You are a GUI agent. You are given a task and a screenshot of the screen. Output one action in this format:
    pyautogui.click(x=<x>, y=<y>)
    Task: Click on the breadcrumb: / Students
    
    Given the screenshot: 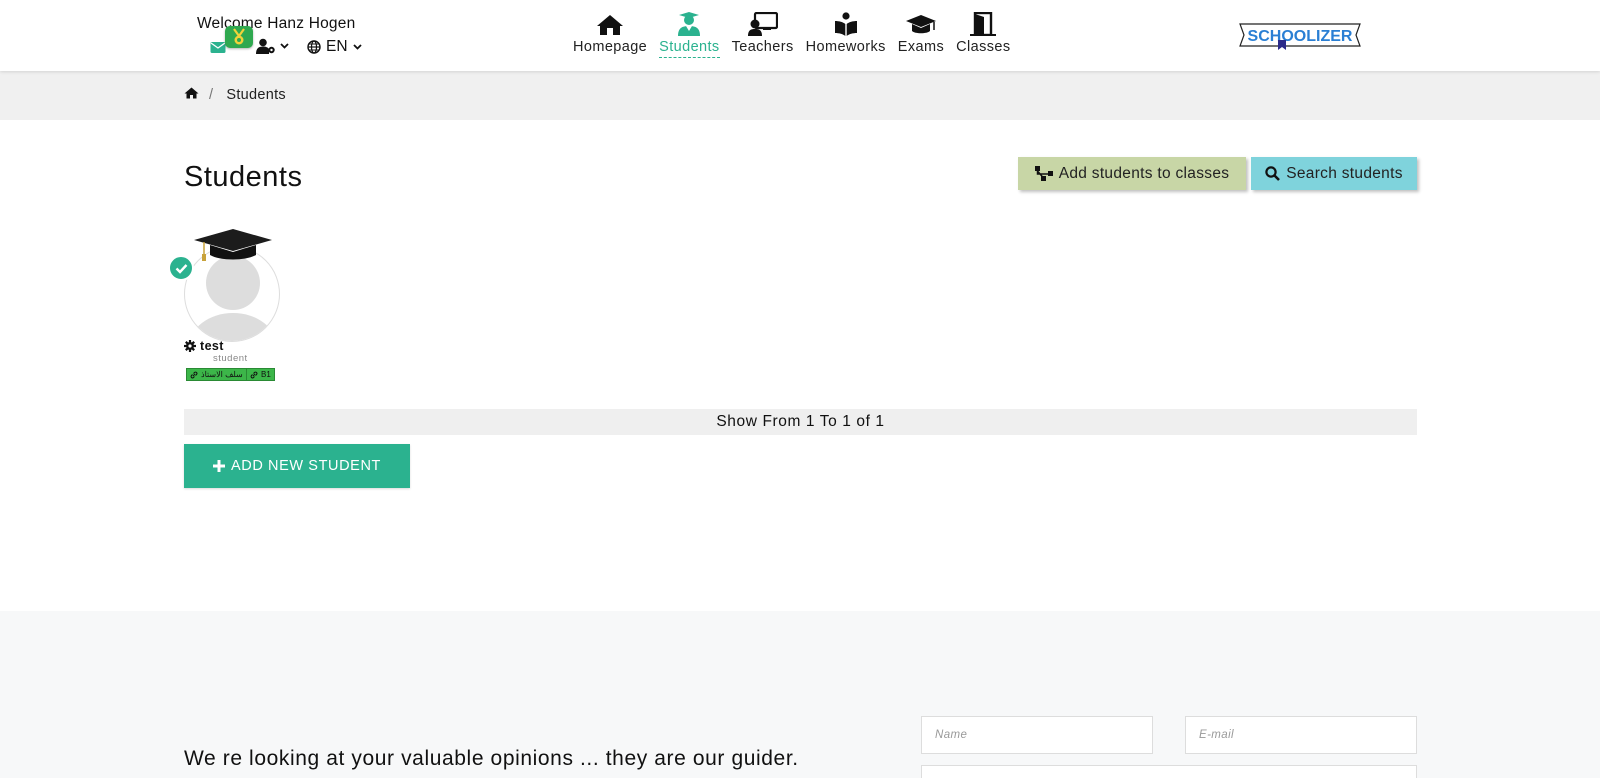 What is the action you would take?
    pyautogui.click(x=235, y=95)
    